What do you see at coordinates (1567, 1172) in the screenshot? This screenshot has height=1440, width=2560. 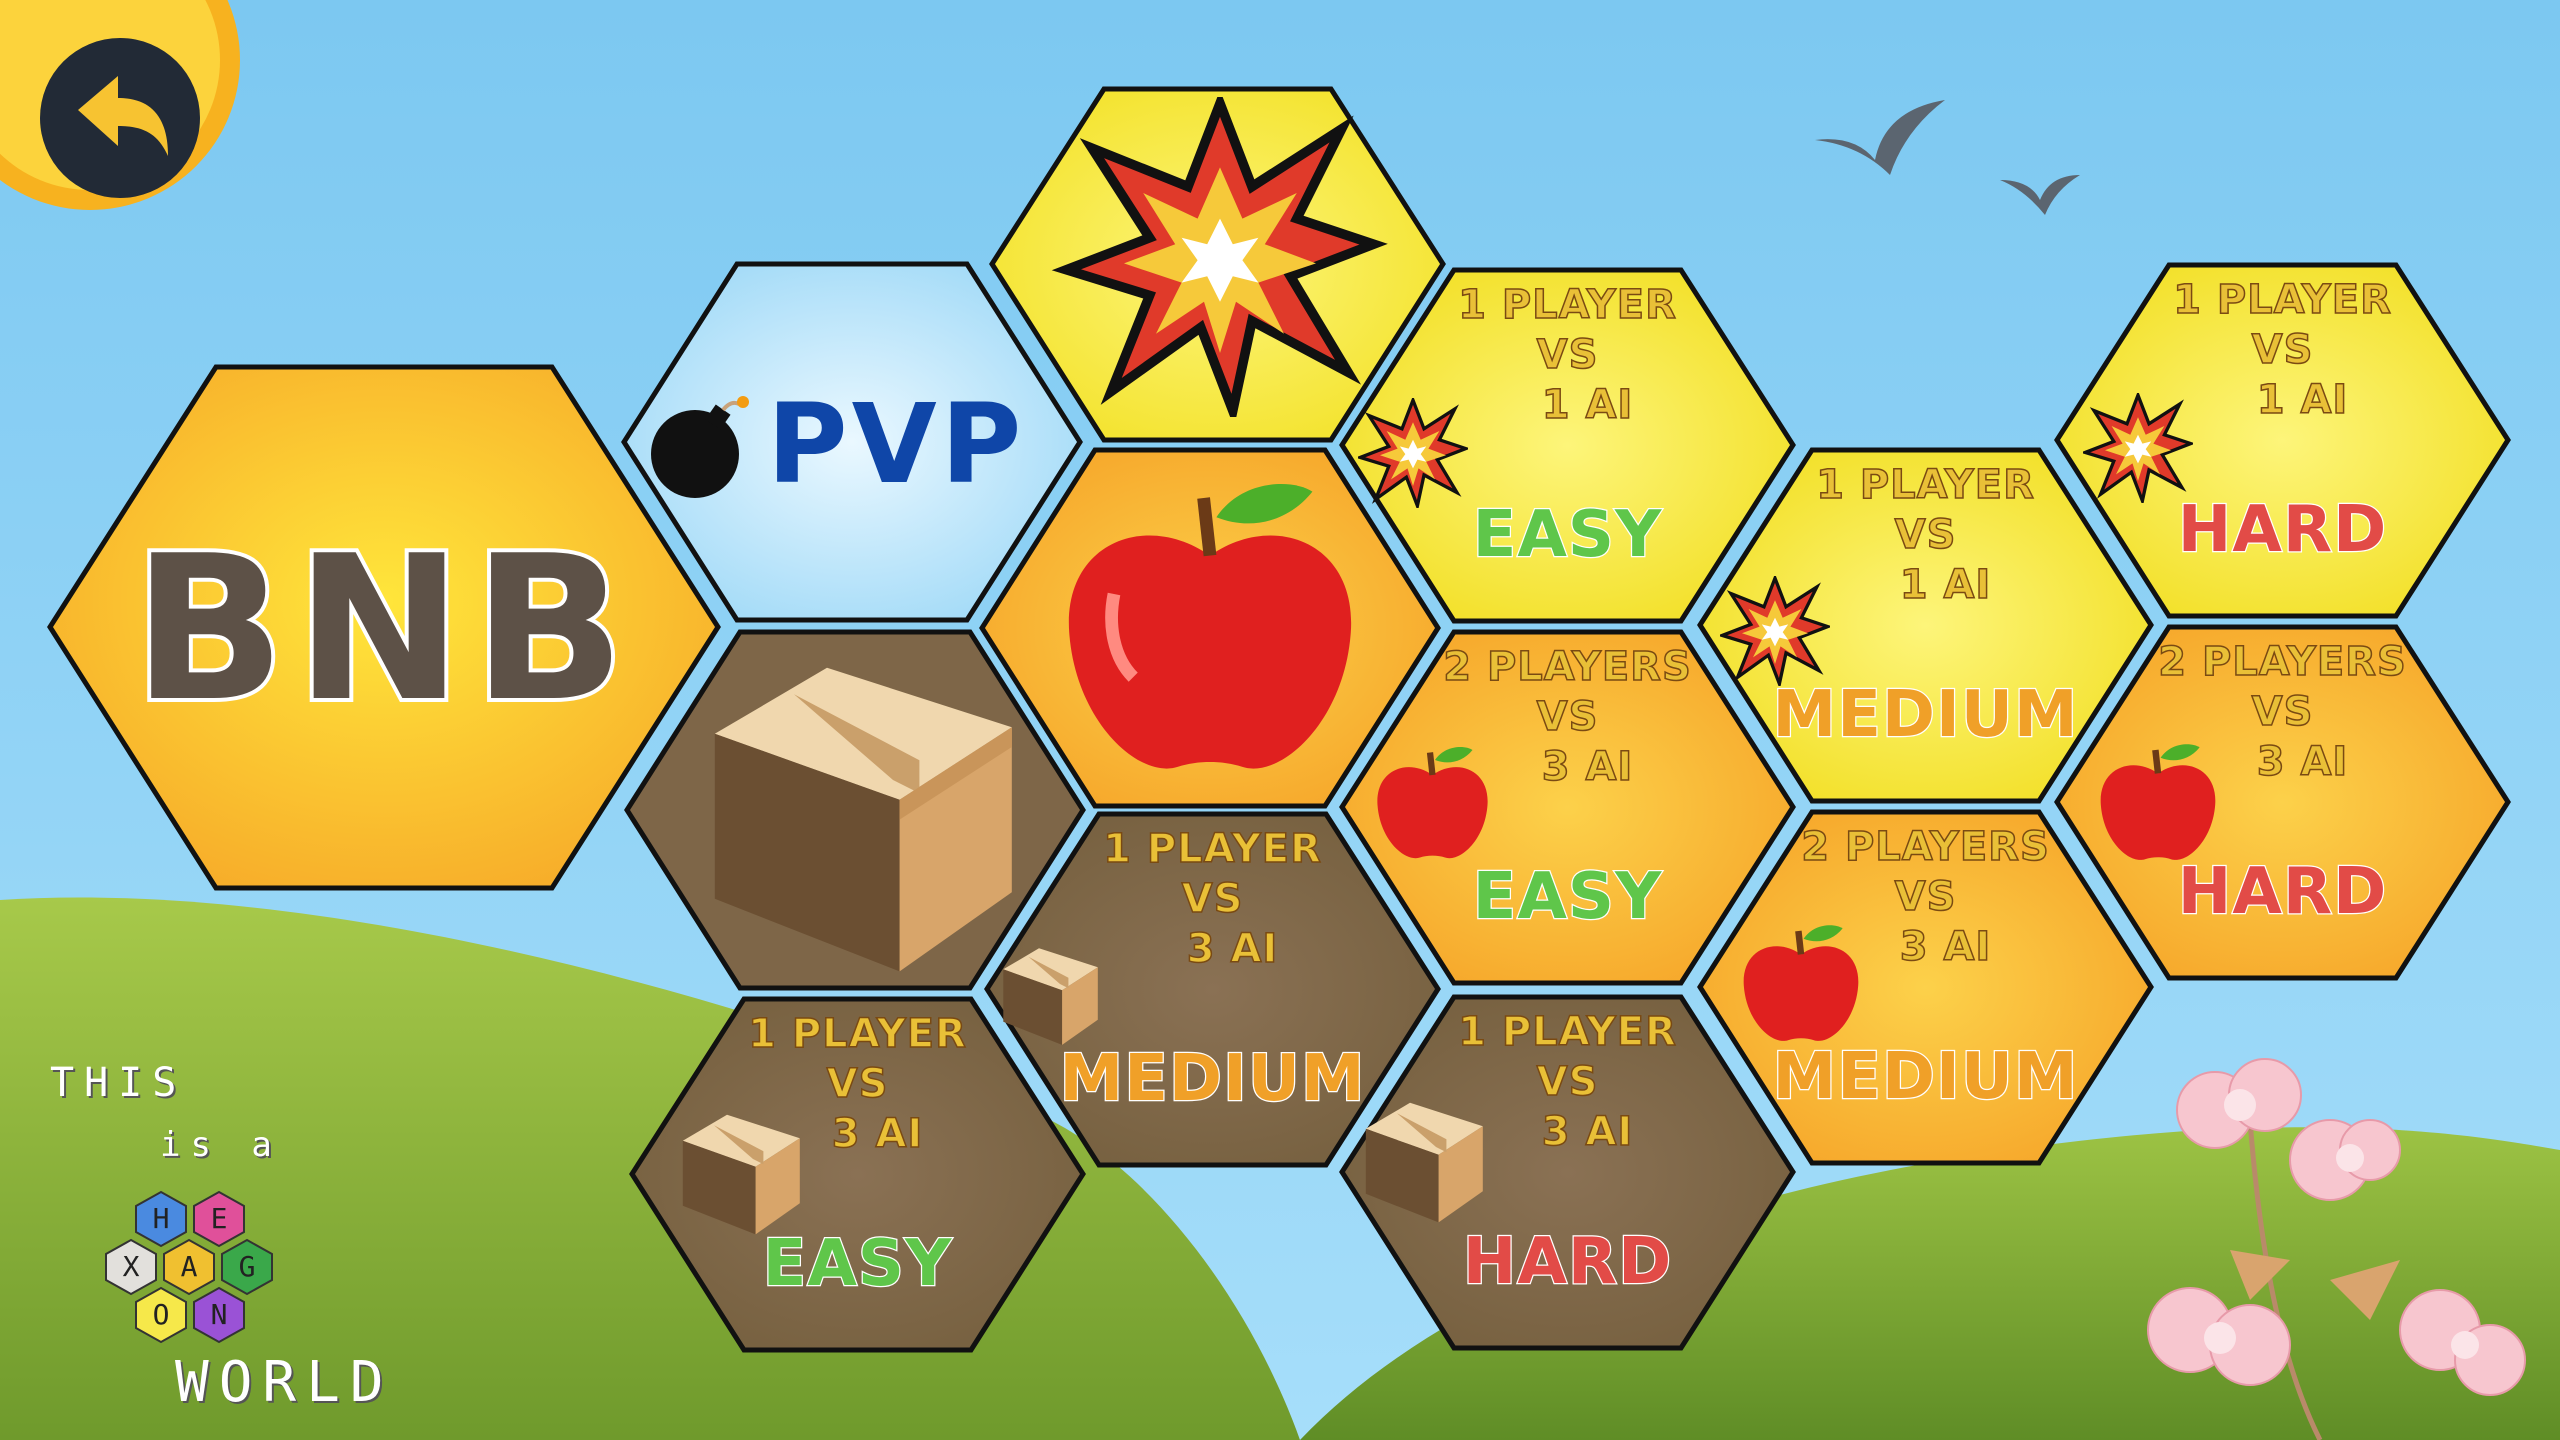 I see `mode-tile-box-1p-3ai-hard: 1 PLAYER VS 3 AI HARD` at bounding box center [1567, 1172].